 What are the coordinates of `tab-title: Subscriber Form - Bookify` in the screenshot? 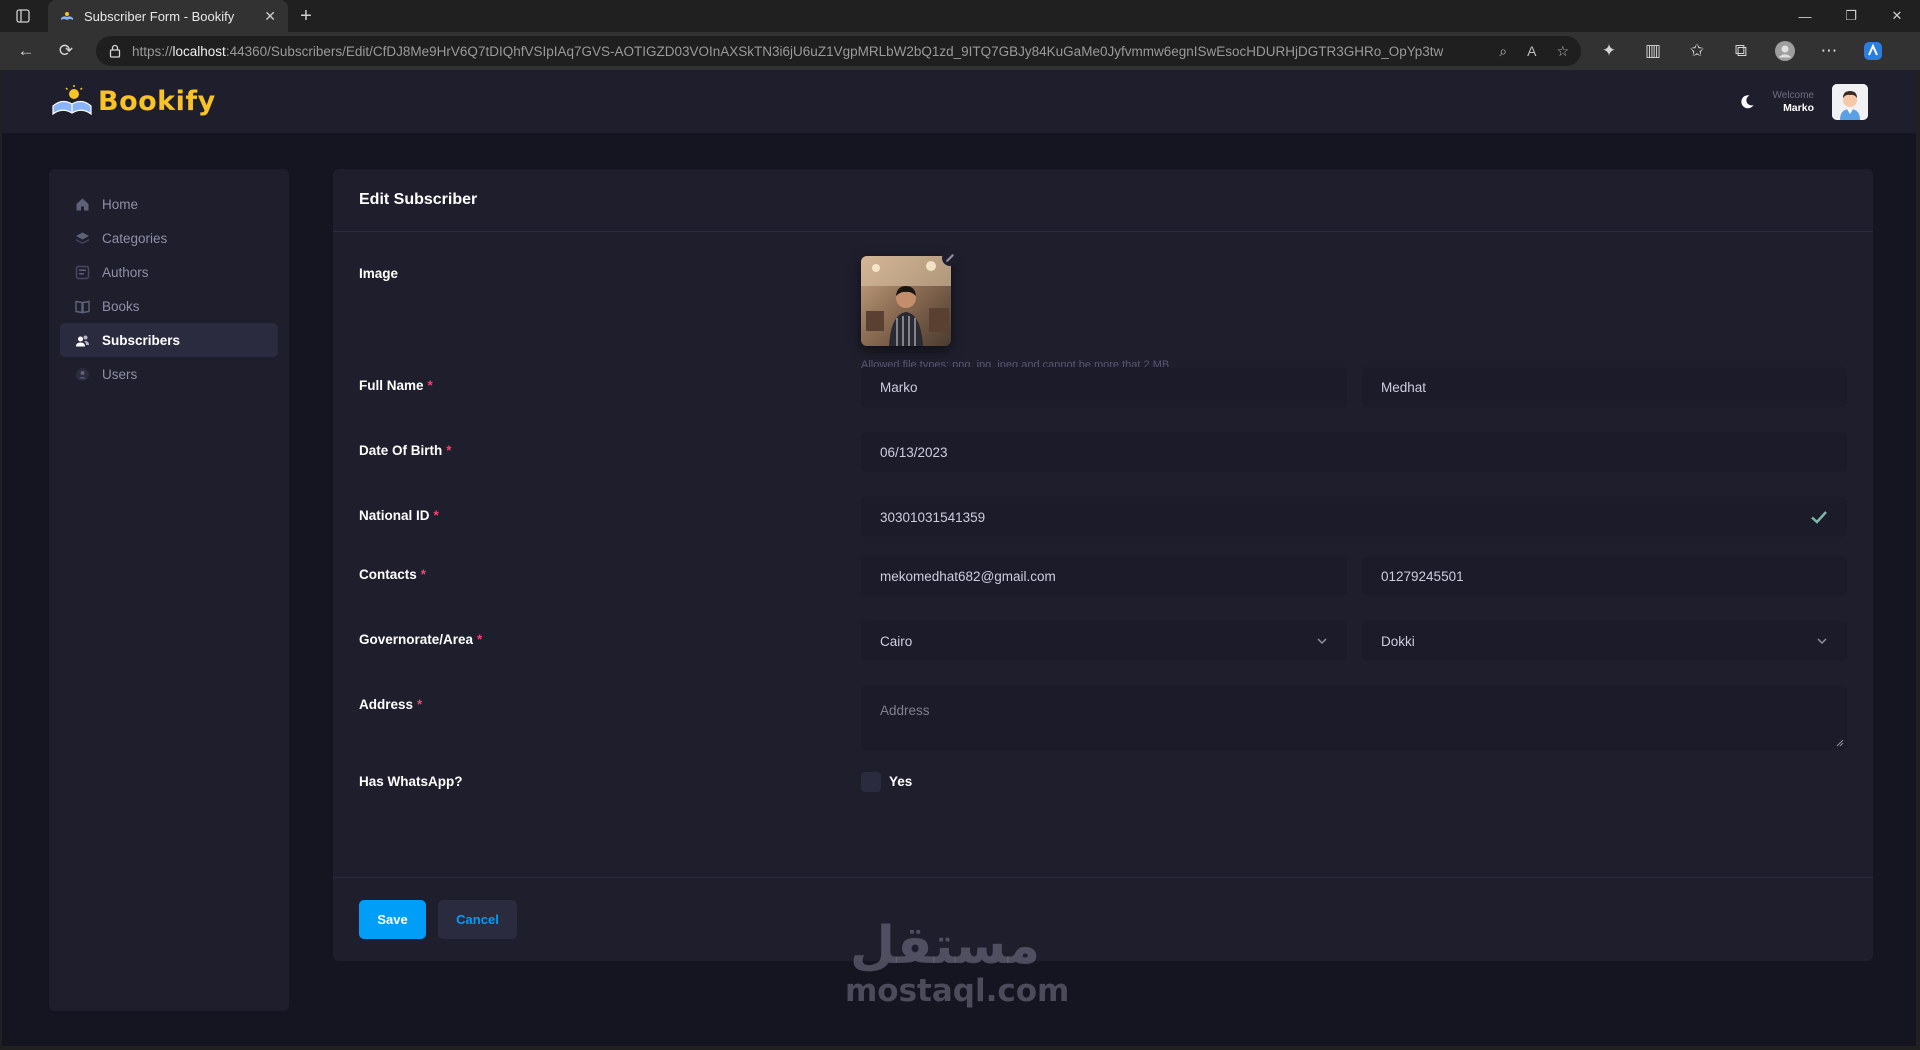 It's located at (159, 16).